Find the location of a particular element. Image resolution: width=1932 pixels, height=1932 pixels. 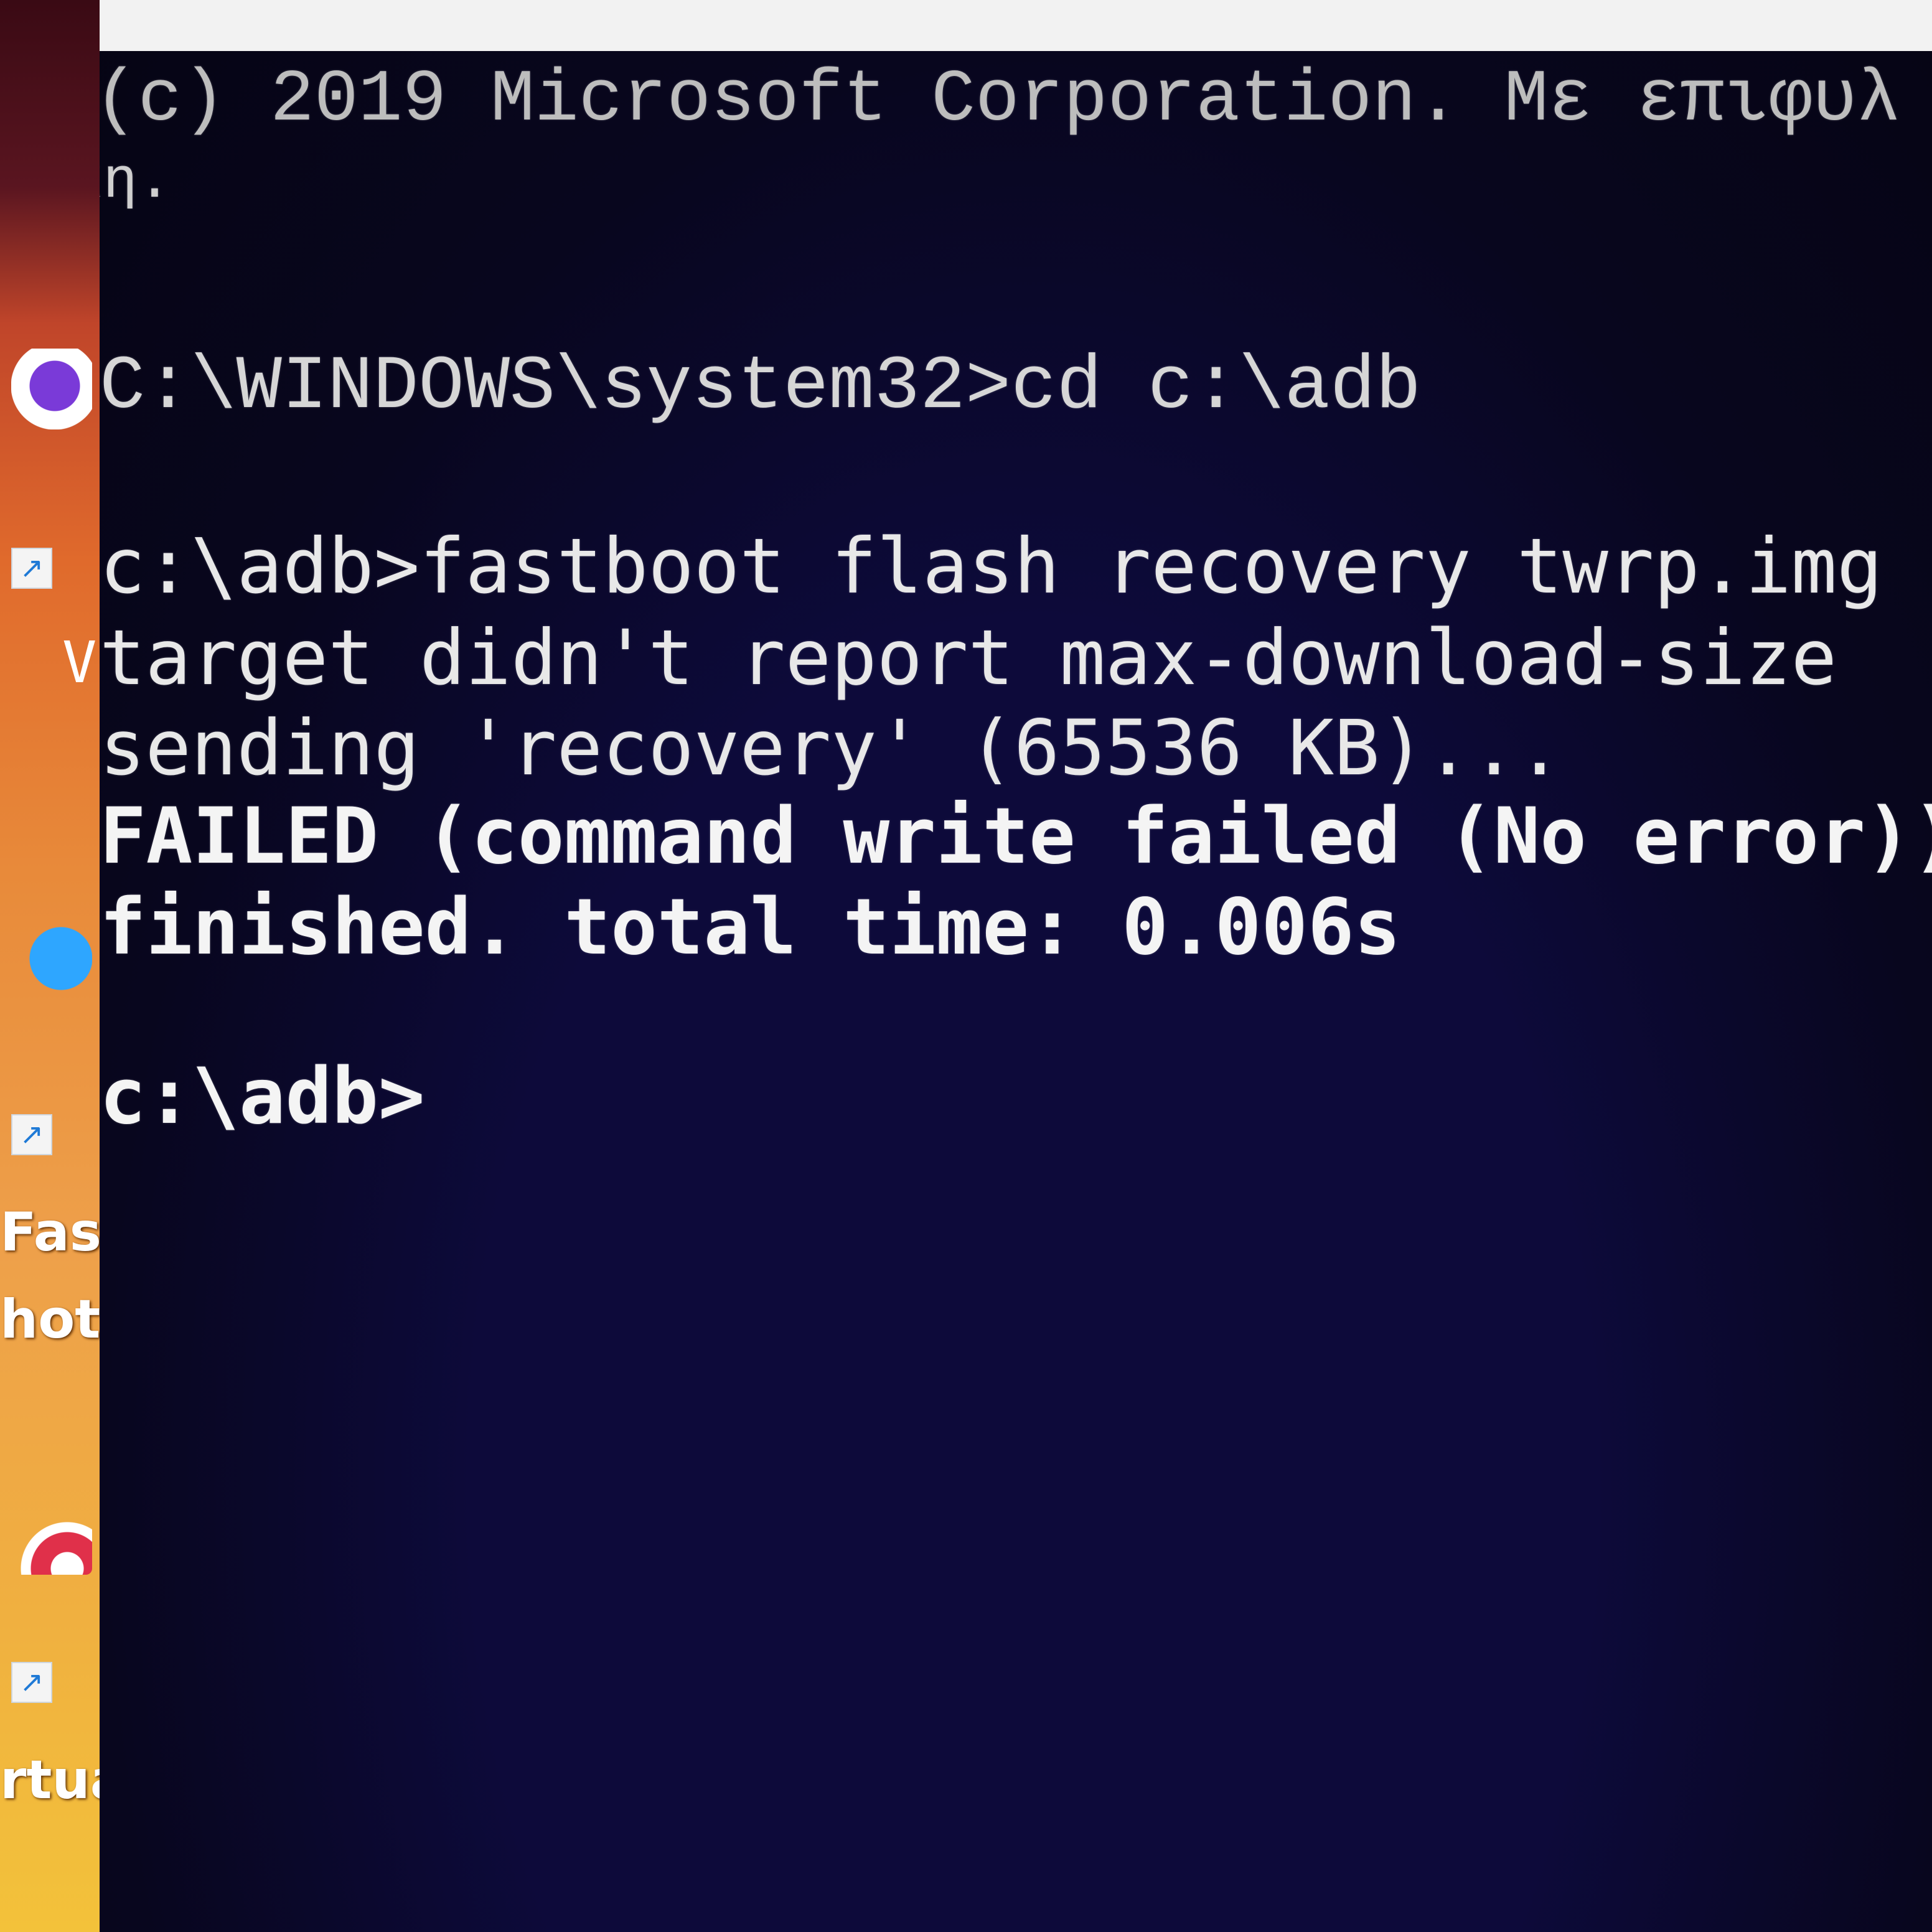

window-titlebar is located at coordinates (1016, 25).